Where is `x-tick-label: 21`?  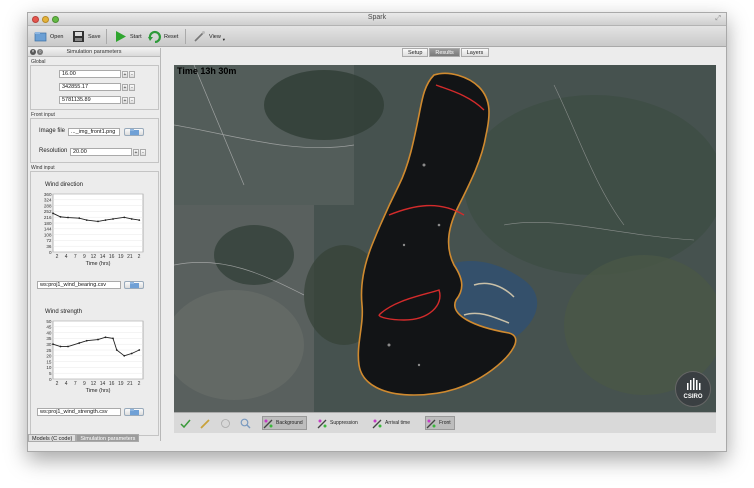
x-tick-label: 21 is located at coordinates (130, 257).